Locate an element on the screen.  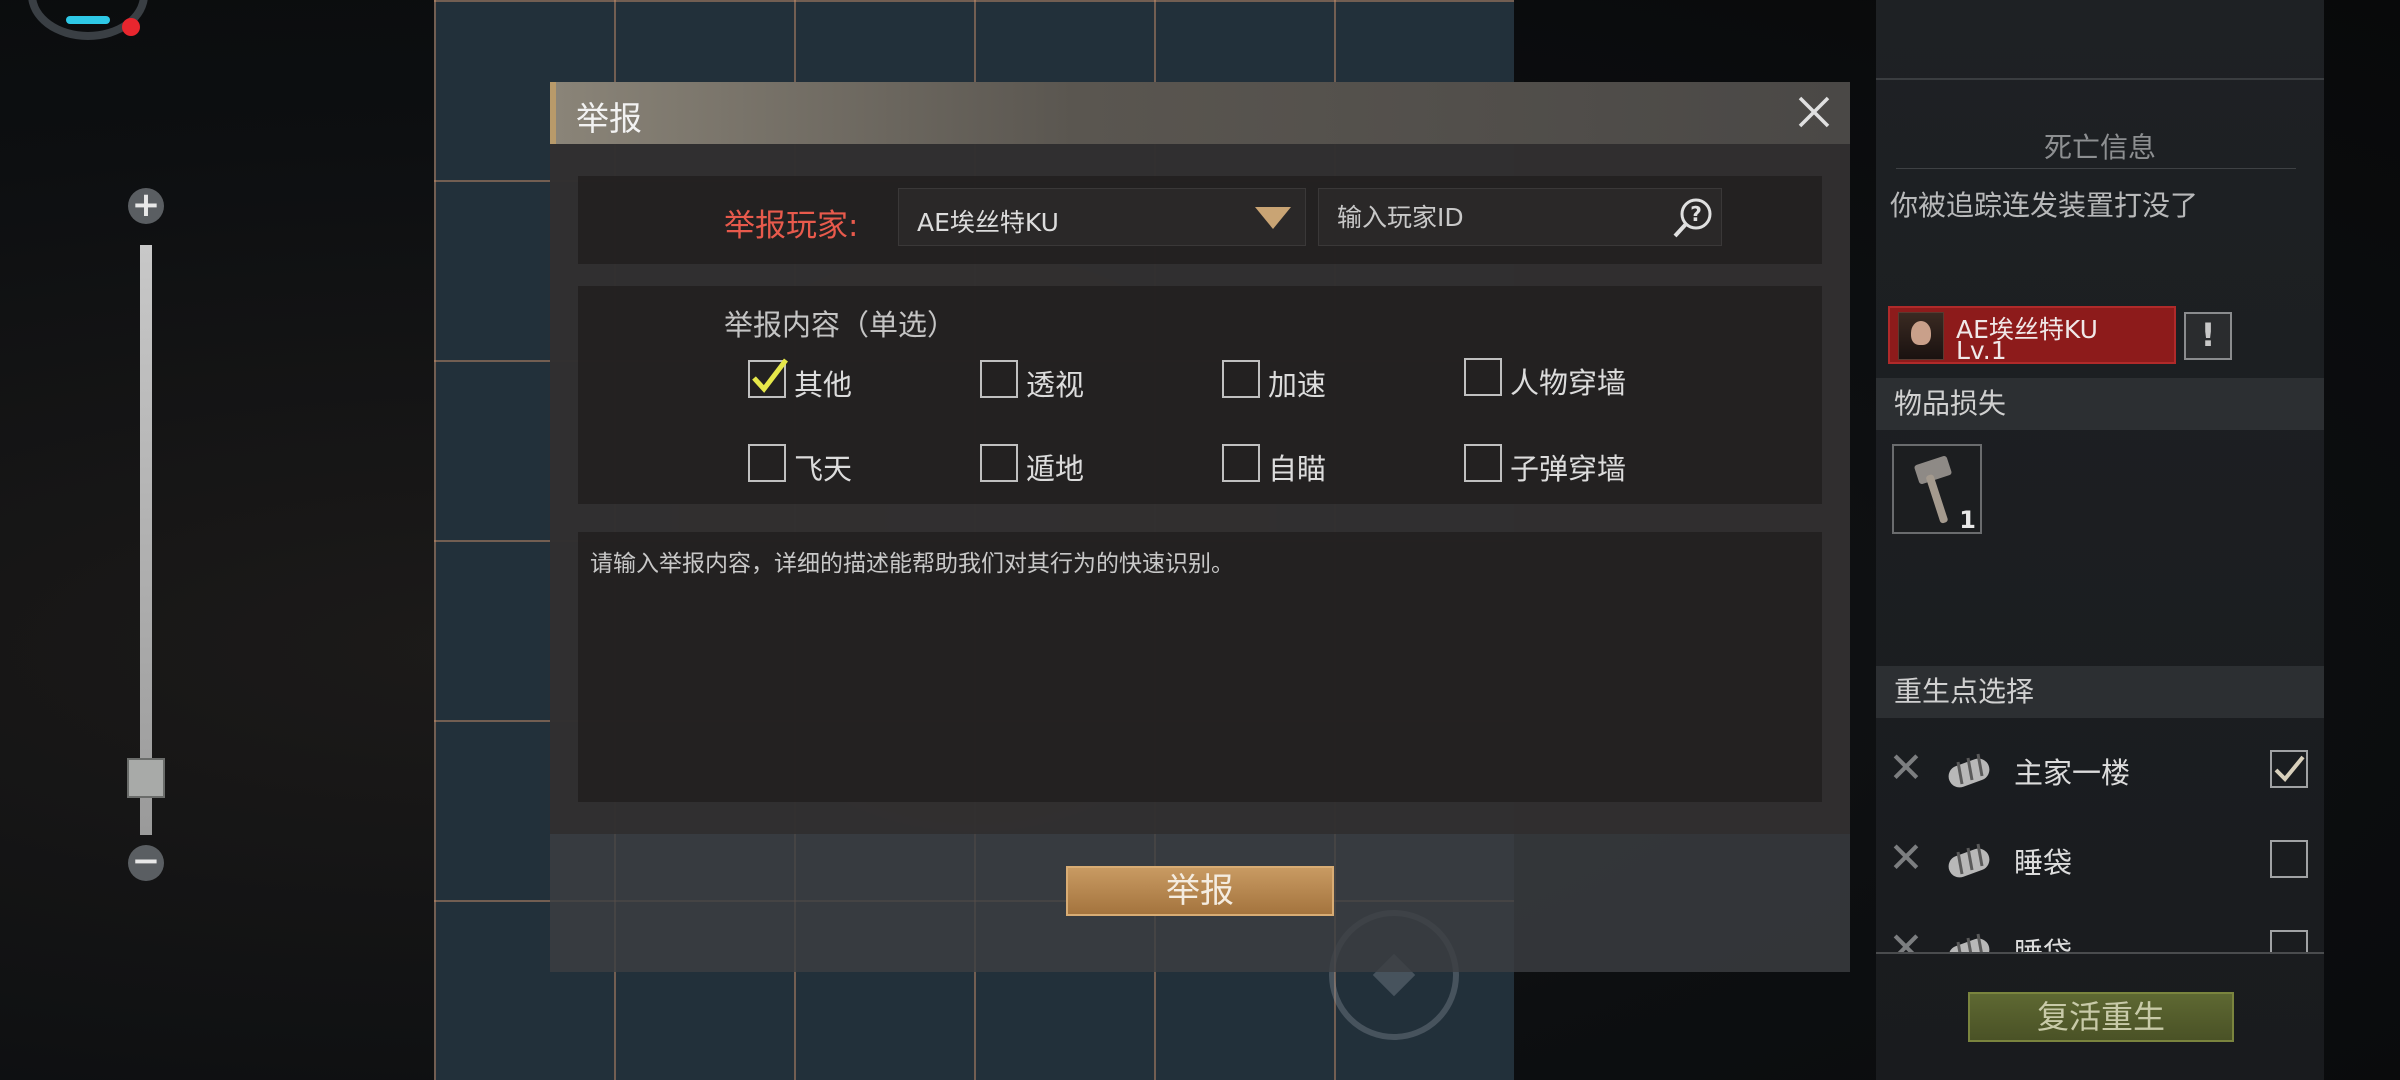
items-lost-header: 物品损失 is located at coordinates (2100, 404).